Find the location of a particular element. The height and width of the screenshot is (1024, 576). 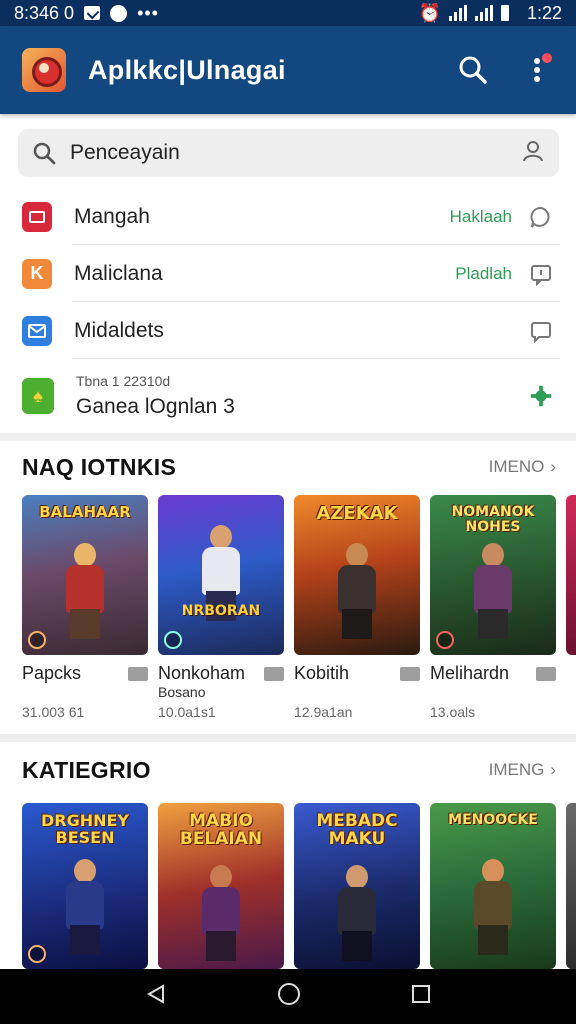

art-title: MENOOCKE is located at coordinates (493, 820).